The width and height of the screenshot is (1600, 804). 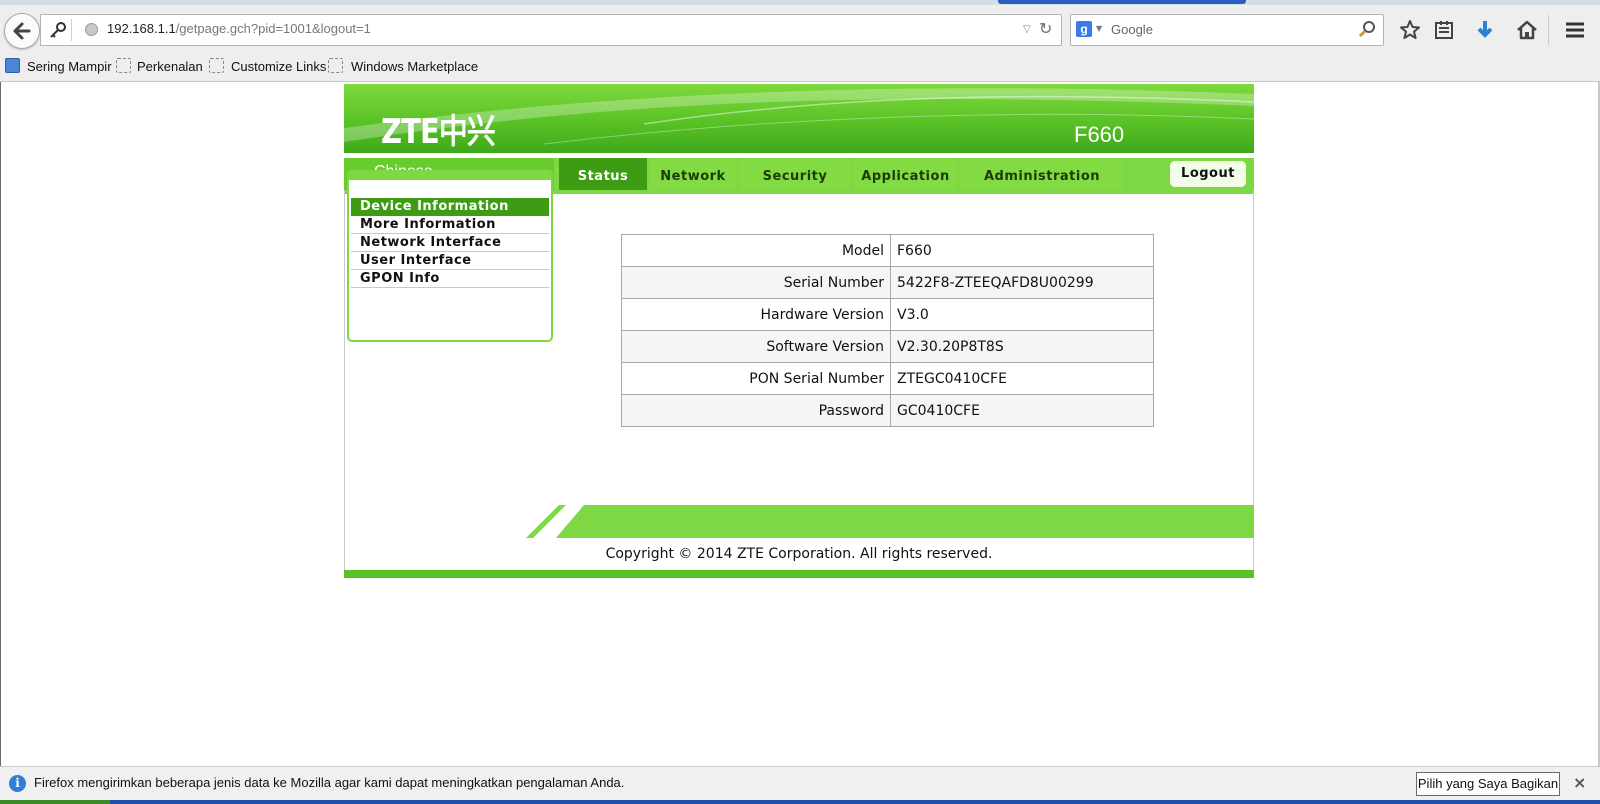 I want to click on taskbar-segment, so click(x=55, y=802).